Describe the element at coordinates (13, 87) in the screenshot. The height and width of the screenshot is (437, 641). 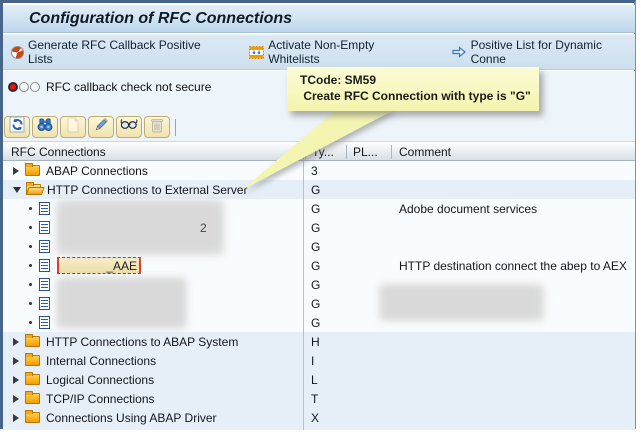
I see `red-light-icon` at that location.